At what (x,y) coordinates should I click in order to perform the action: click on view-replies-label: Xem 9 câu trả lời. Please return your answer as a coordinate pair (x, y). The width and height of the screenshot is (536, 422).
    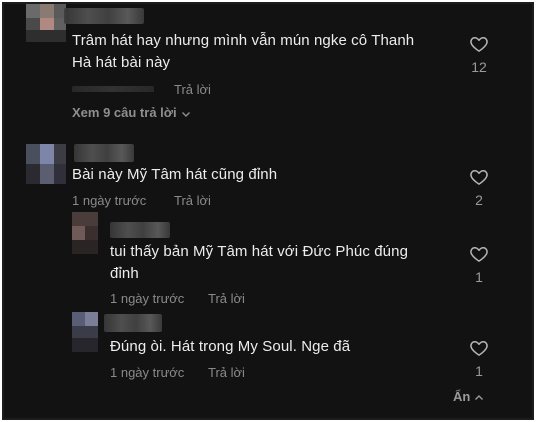
    Looking at the image, I should click on (124, 112).